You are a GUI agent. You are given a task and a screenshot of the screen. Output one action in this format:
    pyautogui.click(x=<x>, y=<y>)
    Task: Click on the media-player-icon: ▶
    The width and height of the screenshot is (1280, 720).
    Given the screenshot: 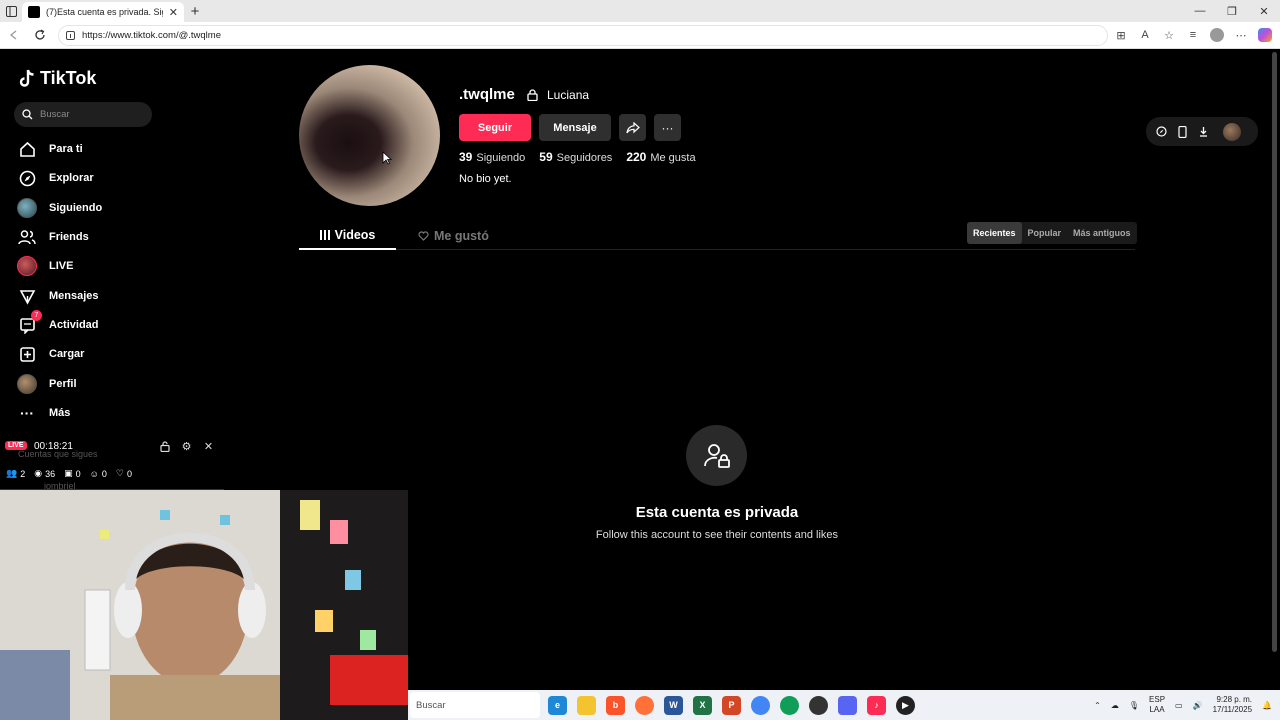 What is the action you would take?
    pyautogui.click(x=905, y=705)
    